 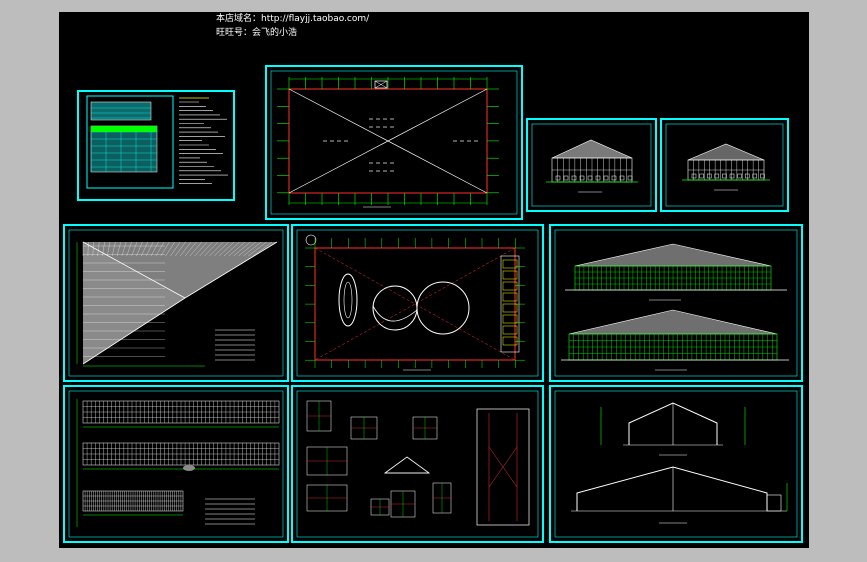 What do you see at coordinates (157, 142) in the screenshot?
I see `notes-drawing` at bounding box center [157, 142].